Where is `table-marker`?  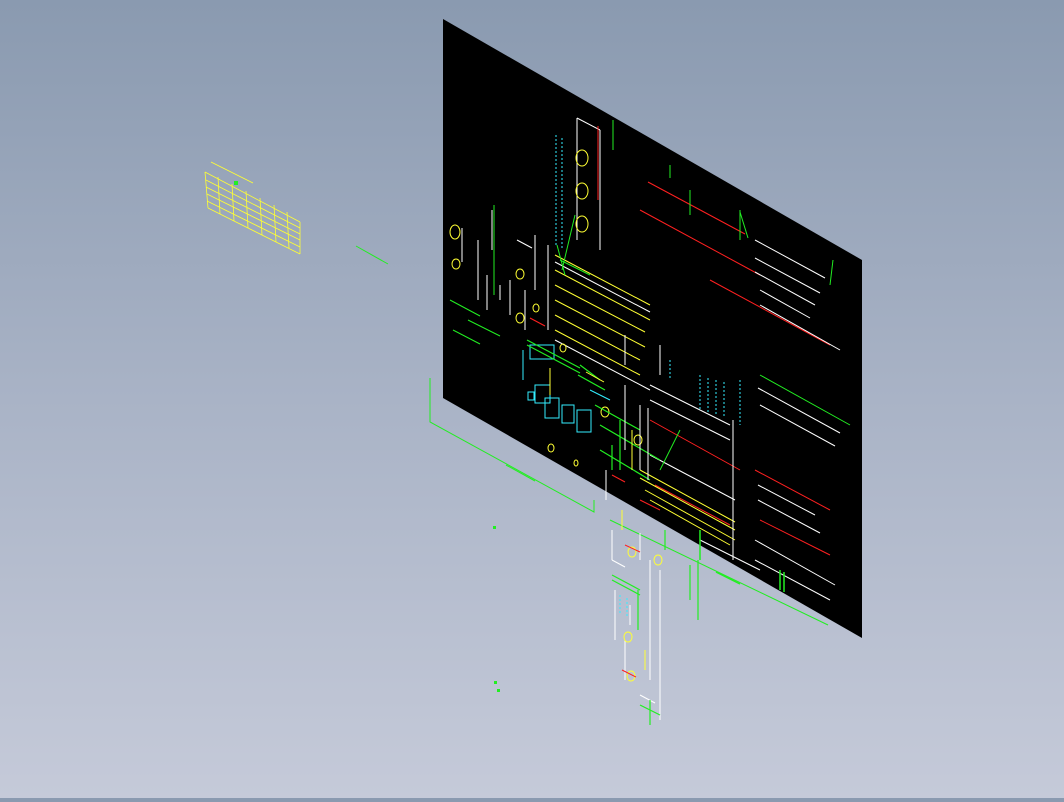
table-marker is located at coordinates (236, 183).